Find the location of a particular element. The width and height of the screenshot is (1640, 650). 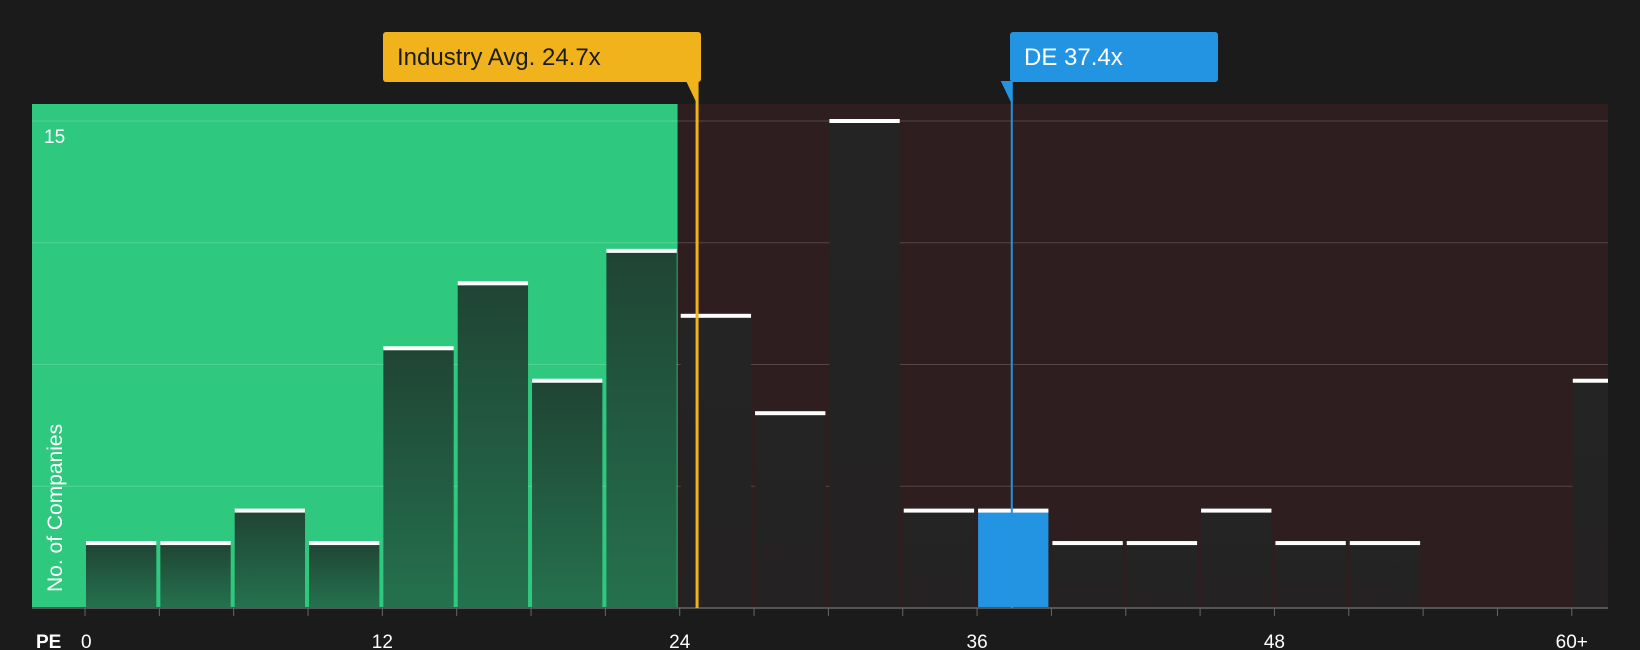

x-tick-label: 0 is located at coordinates (86, 641).